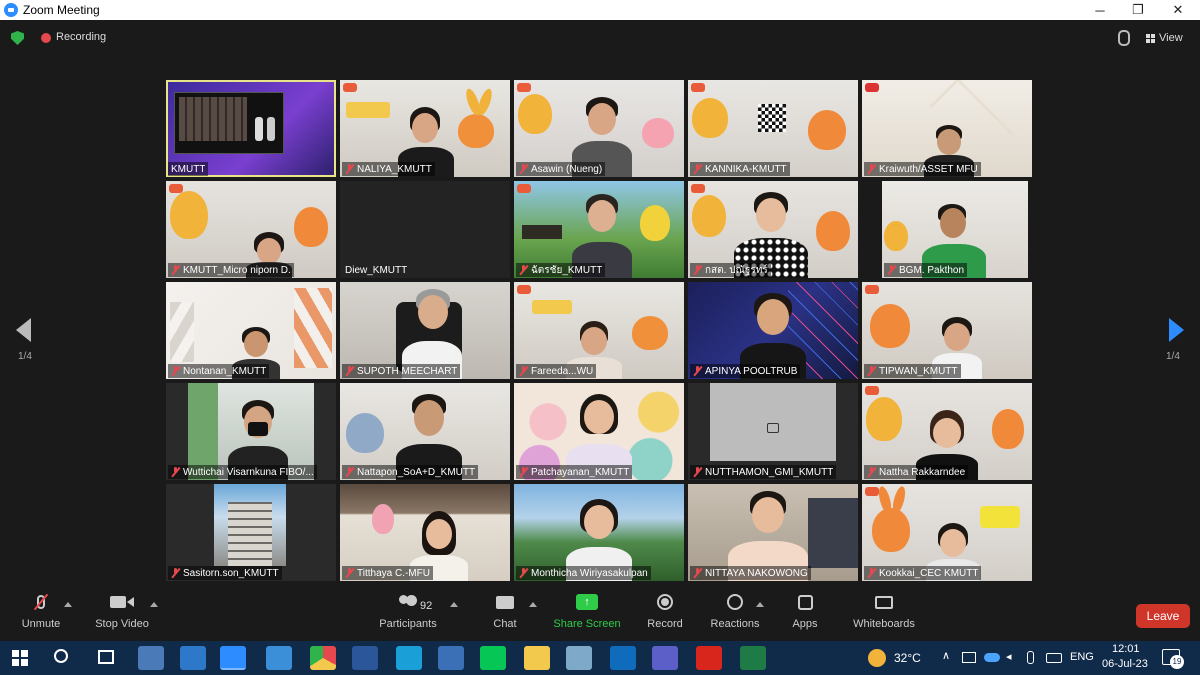 Image resolution: width=1200 pixels, height=675 pixels. I want to click on windows-start-icon, so click(20, 658).